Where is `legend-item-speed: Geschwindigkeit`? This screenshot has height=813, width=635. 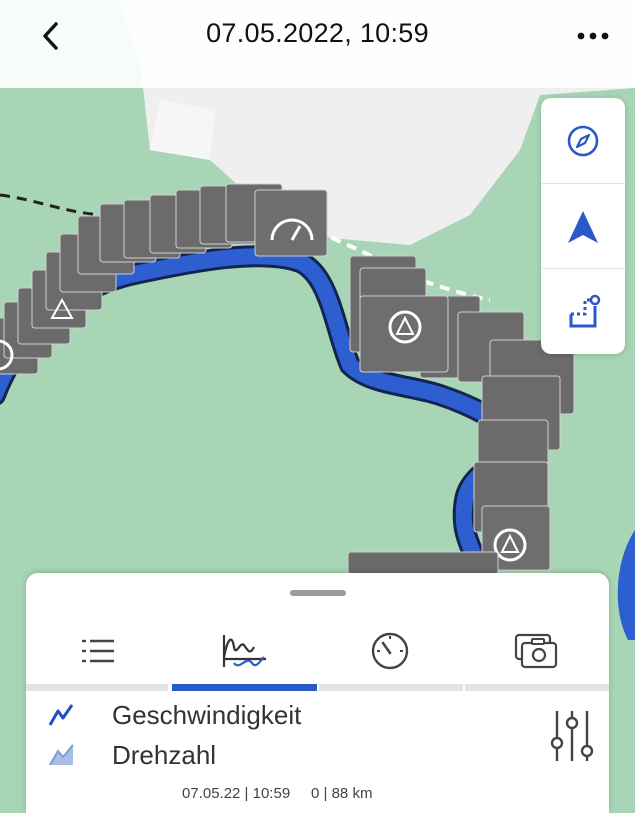 legend-item-speed: Geschwindigkeit is located at coordinates (174, 715).